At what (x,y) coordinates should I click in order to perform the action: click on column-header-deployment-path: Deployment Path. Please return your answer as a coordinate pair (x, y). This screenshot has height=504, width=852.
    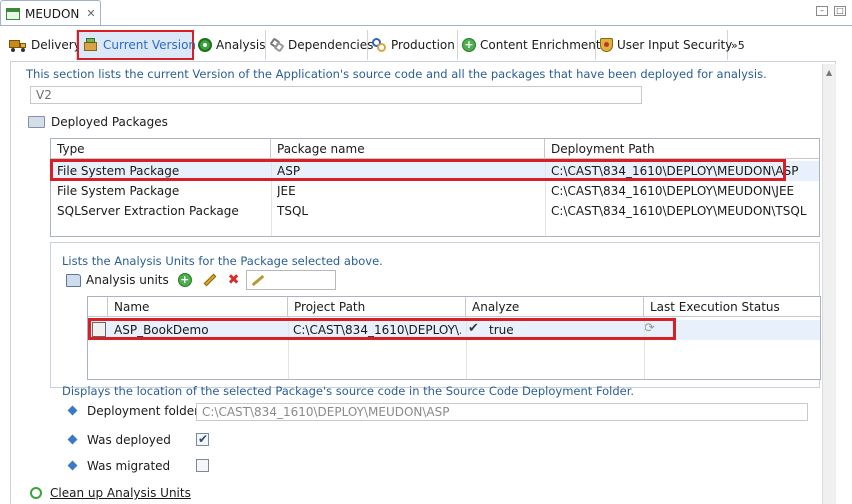
    Looking at the image, I should click on (682, 149).